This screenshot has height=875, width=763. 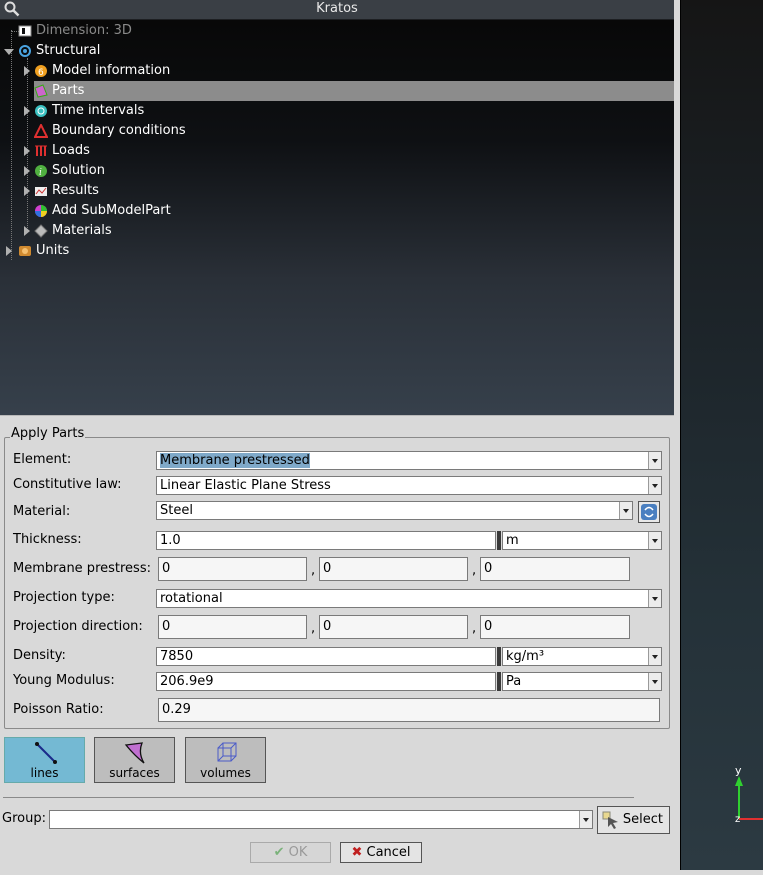 What do you see at coordinates (41, 231) in the screenshot?
I see `materials-icon` at bounding box center [41, 231].